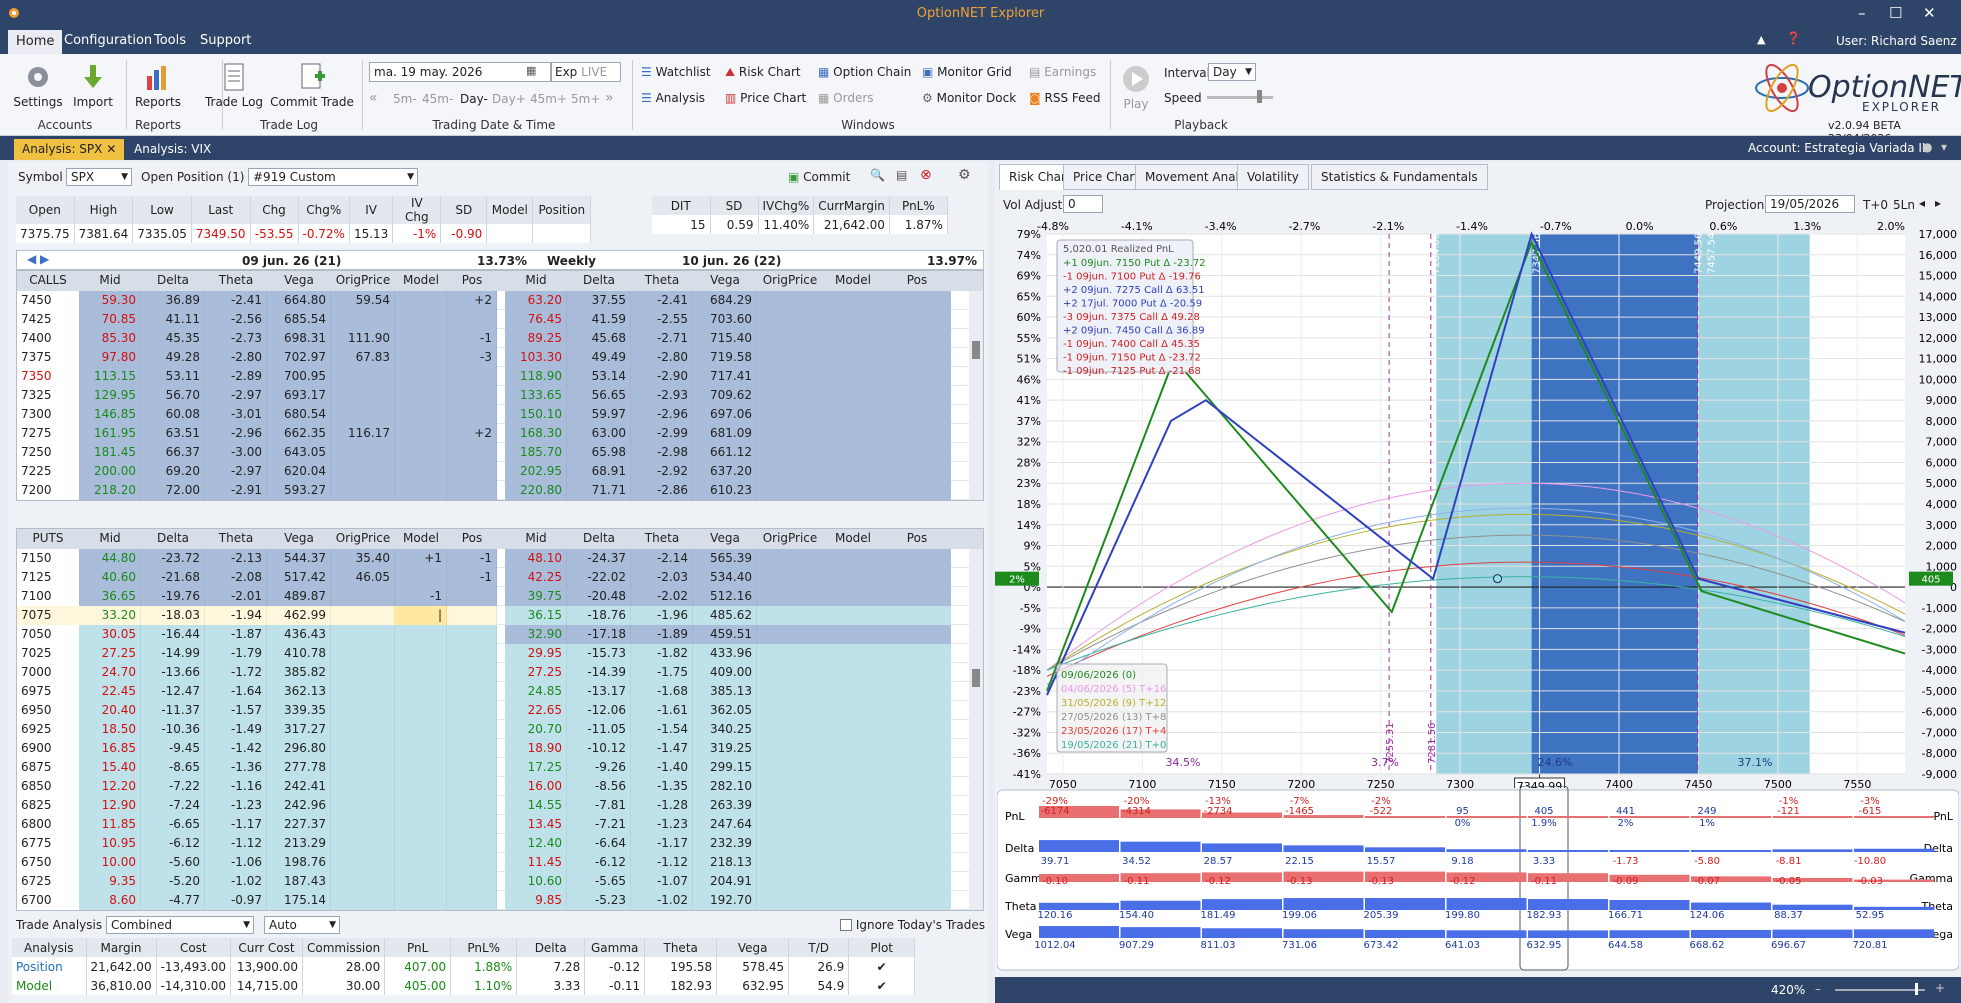  What do you see at coordinates (1818, 989) in the screenshot?
I see `zoom-out-icon: –` at bounding box center [1818, 989].